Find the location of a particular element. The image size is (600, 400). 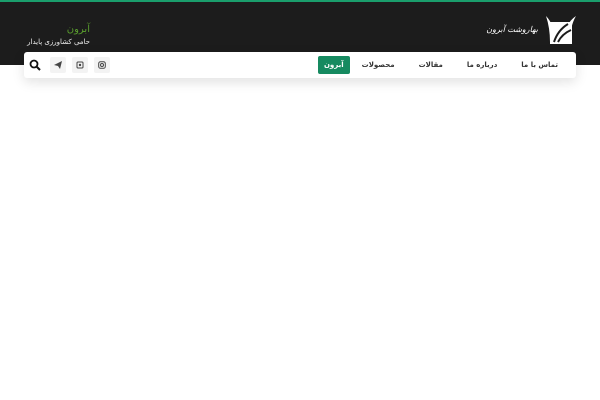

menu-item-about: درباره ما is located at coordinates (482, 65).